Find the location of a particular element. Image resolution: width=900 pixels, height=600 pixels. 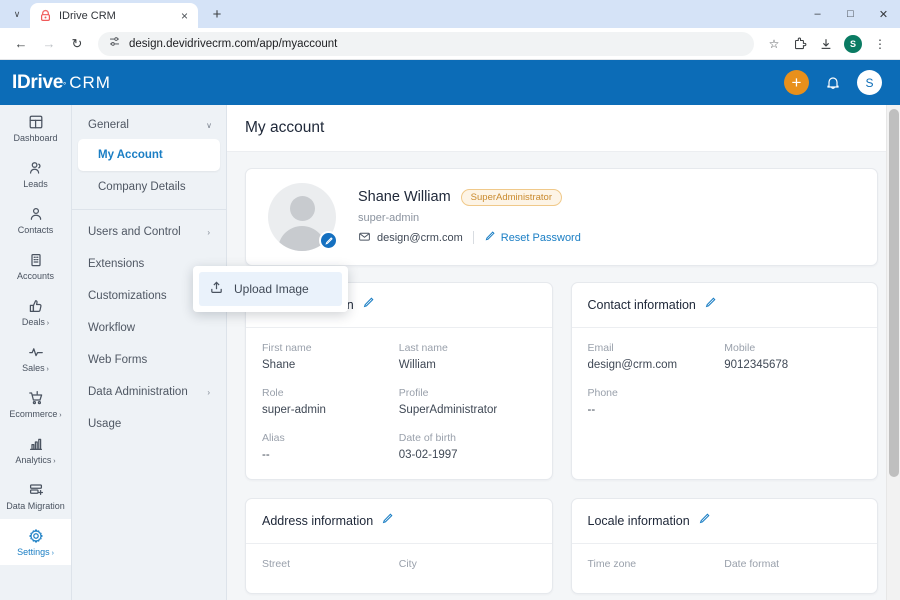

close-icon: × is located at coordinates (184, 16).